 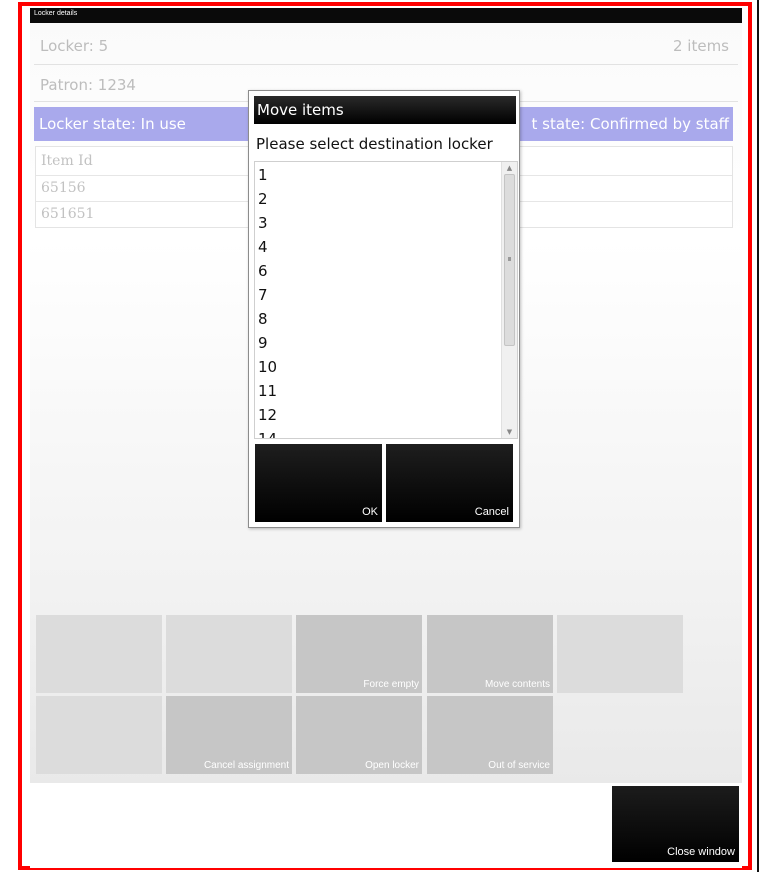 What do you see at coordinates (263, 295) in the screenshot?
I see `list-item: 7` at bounding box center [263, 295].